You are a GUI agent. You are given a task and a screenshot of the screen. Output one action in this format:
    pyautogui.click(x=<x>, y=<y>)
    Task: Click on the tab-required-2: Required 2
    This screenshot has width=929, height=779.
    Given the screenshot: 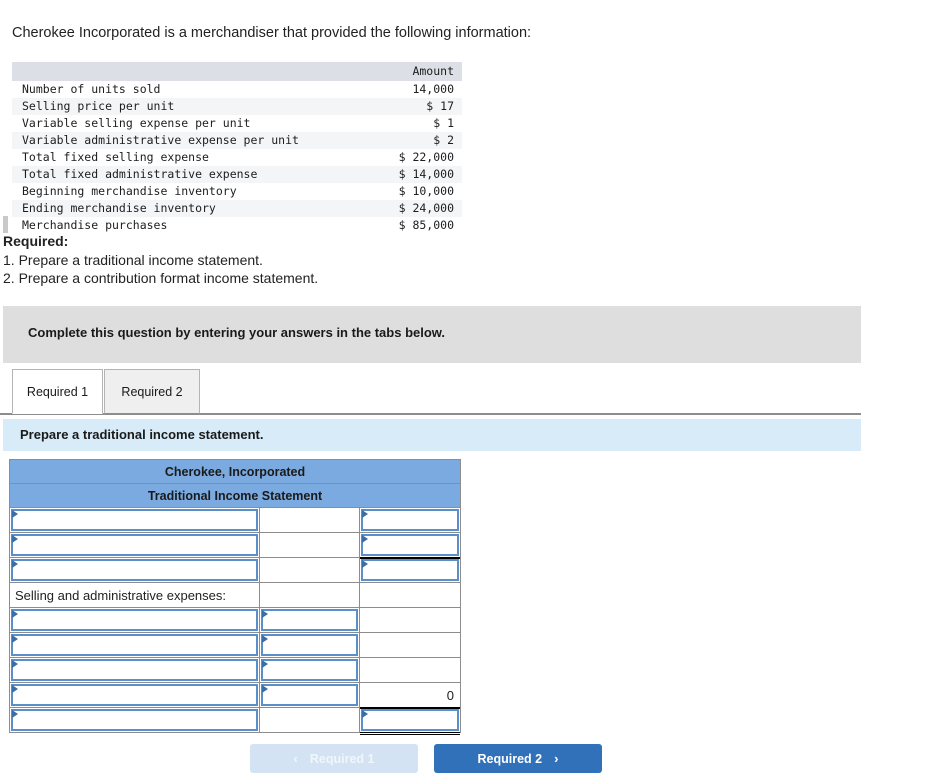 What is the action you would take?
    pyautogui.click(x=152, y=391)
    